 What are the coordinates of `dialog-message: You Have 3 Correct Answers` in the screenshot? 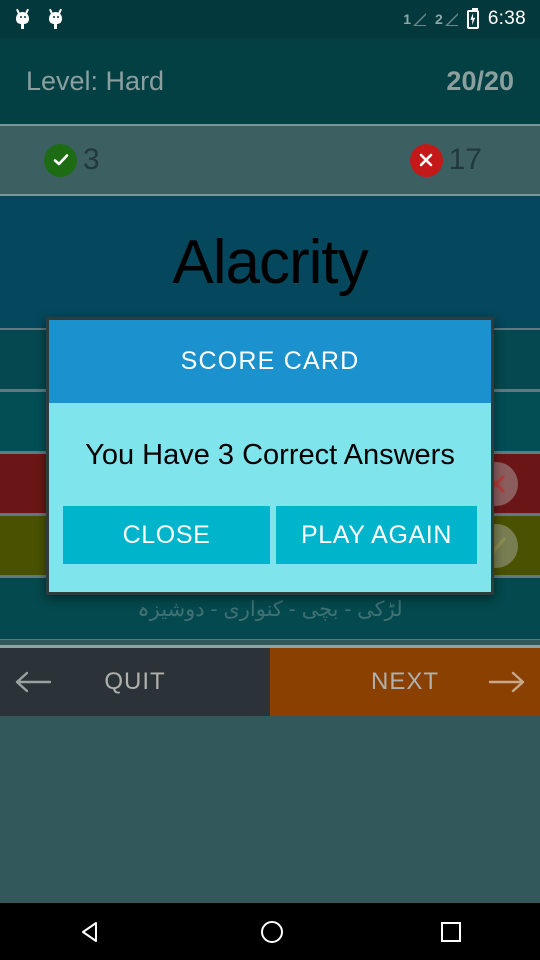 It's located at (270, 455).